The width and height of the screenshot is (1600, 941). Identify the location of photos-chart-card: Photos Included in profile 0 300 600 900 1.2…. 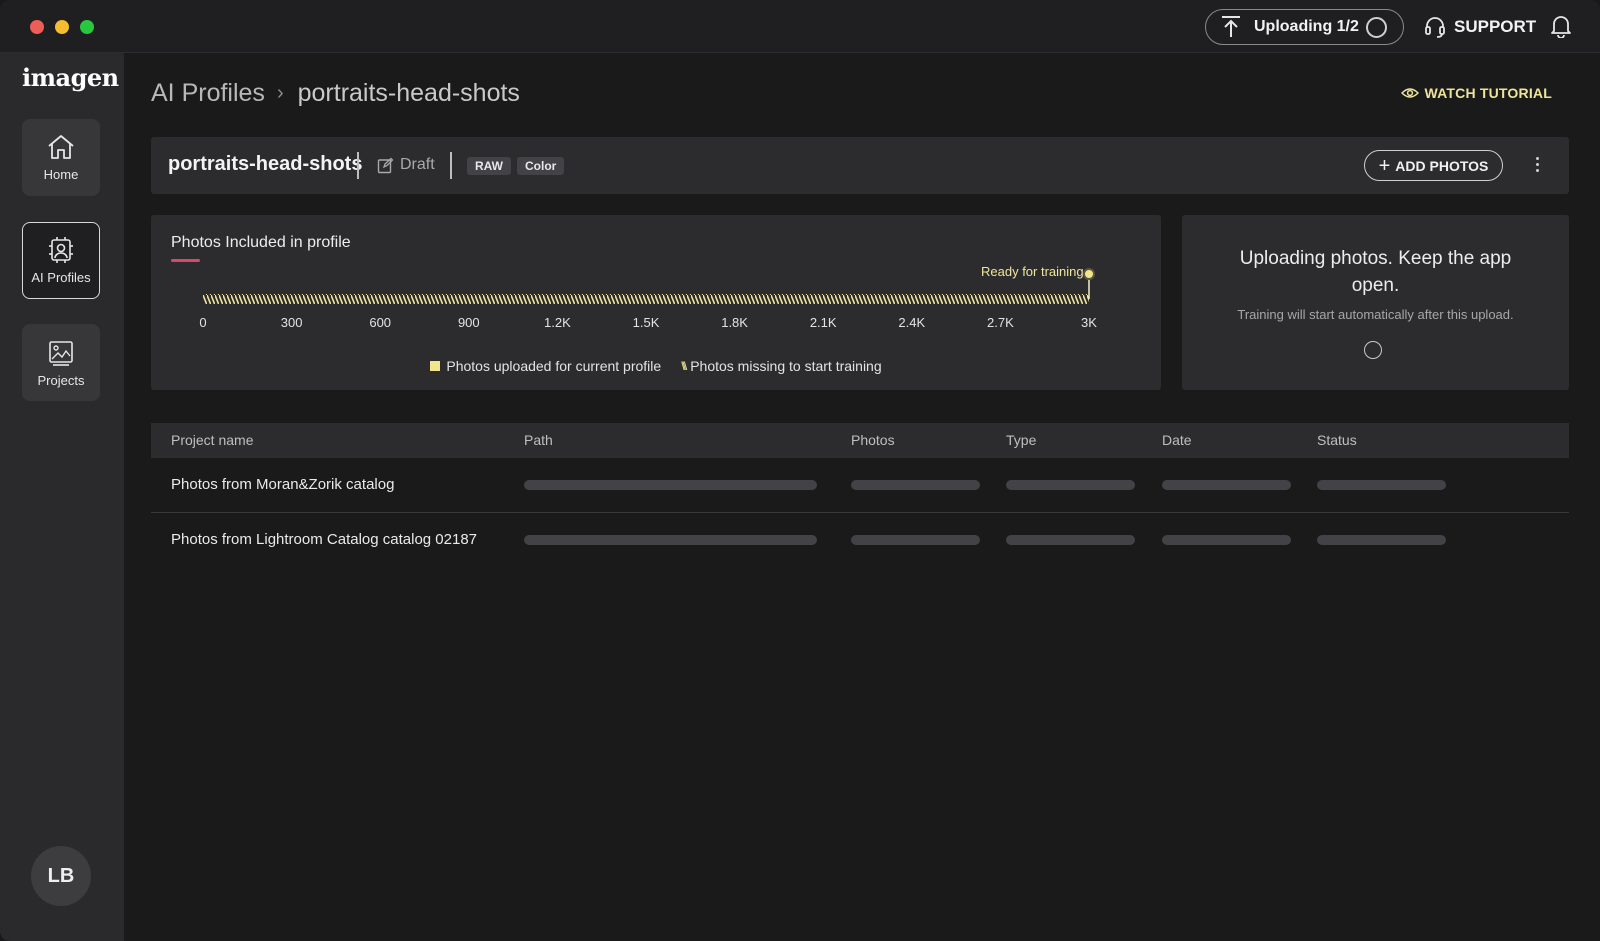
(656, 302).